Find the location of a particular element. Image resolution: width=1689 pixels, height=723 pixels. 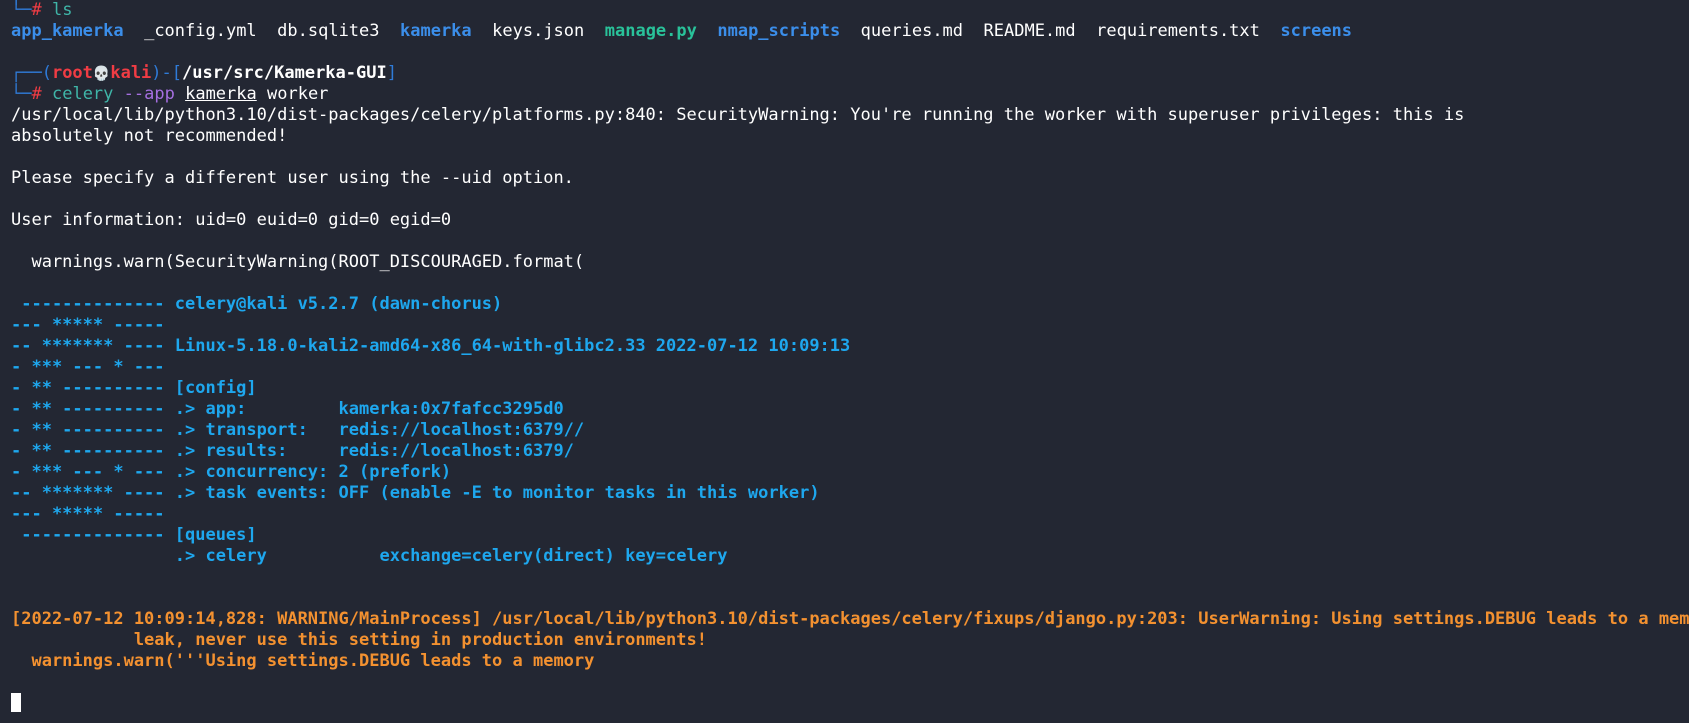

prompt-corner-top: ┌──( is located at coordinates (31, 73).